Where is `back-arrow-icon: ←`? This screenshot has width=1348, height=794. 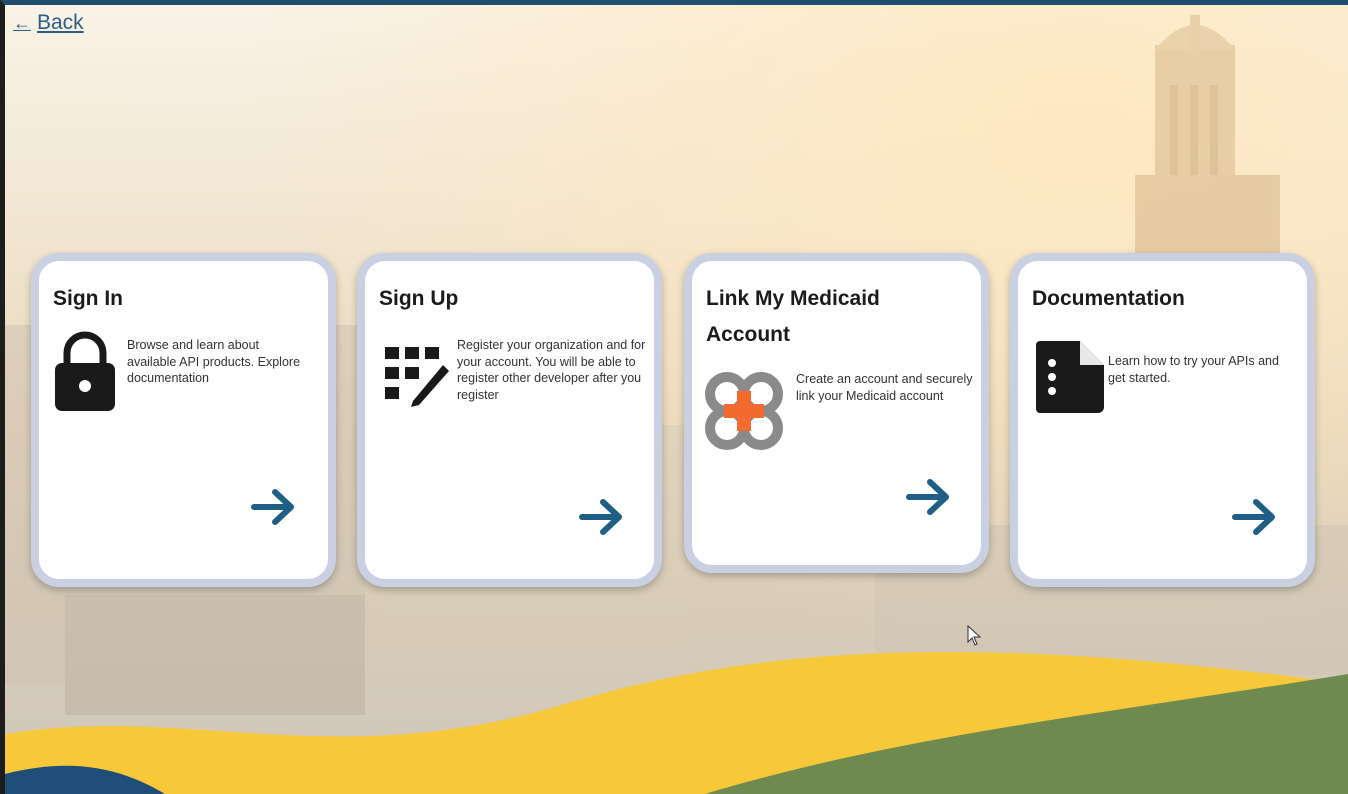 back-arrow-icon: ← is located at coordinates (22, 22).